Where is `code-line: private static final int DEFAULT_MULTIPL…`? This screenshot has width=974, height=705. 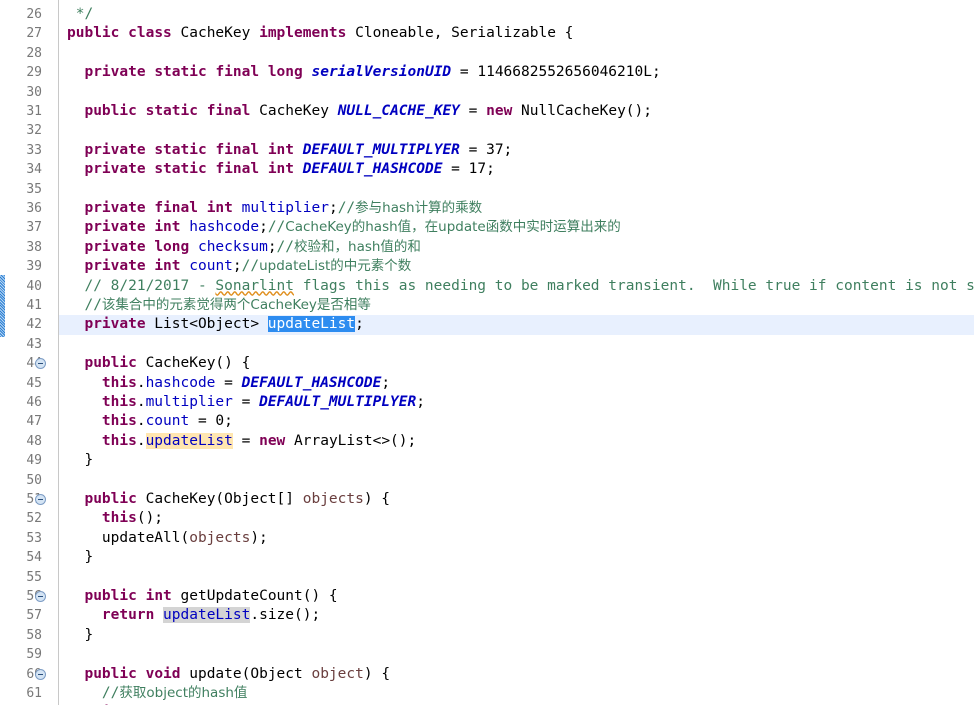
code-line: private static final int DEFAULT_MULTIPL… is located at coordinates (516, 150).